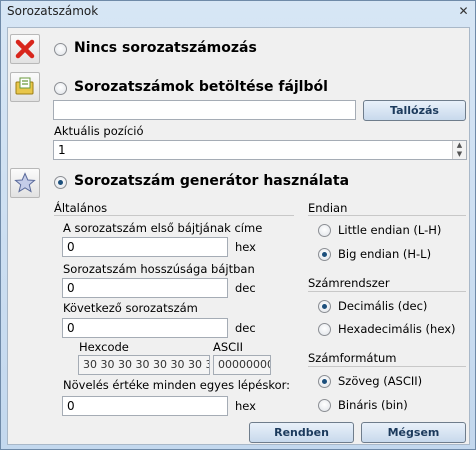 This screenshot has width=476, height=450. Describe the element at coordinates (25, 49) in the screenshot. I see `red-x-icon` at that location.